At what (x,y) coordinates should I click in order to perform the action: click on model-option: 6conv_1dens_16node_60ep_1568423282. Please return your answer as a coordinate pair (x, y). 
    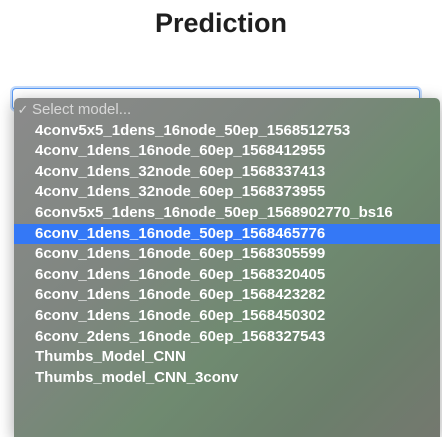
    Looking at the image, I should click on (227, 295).